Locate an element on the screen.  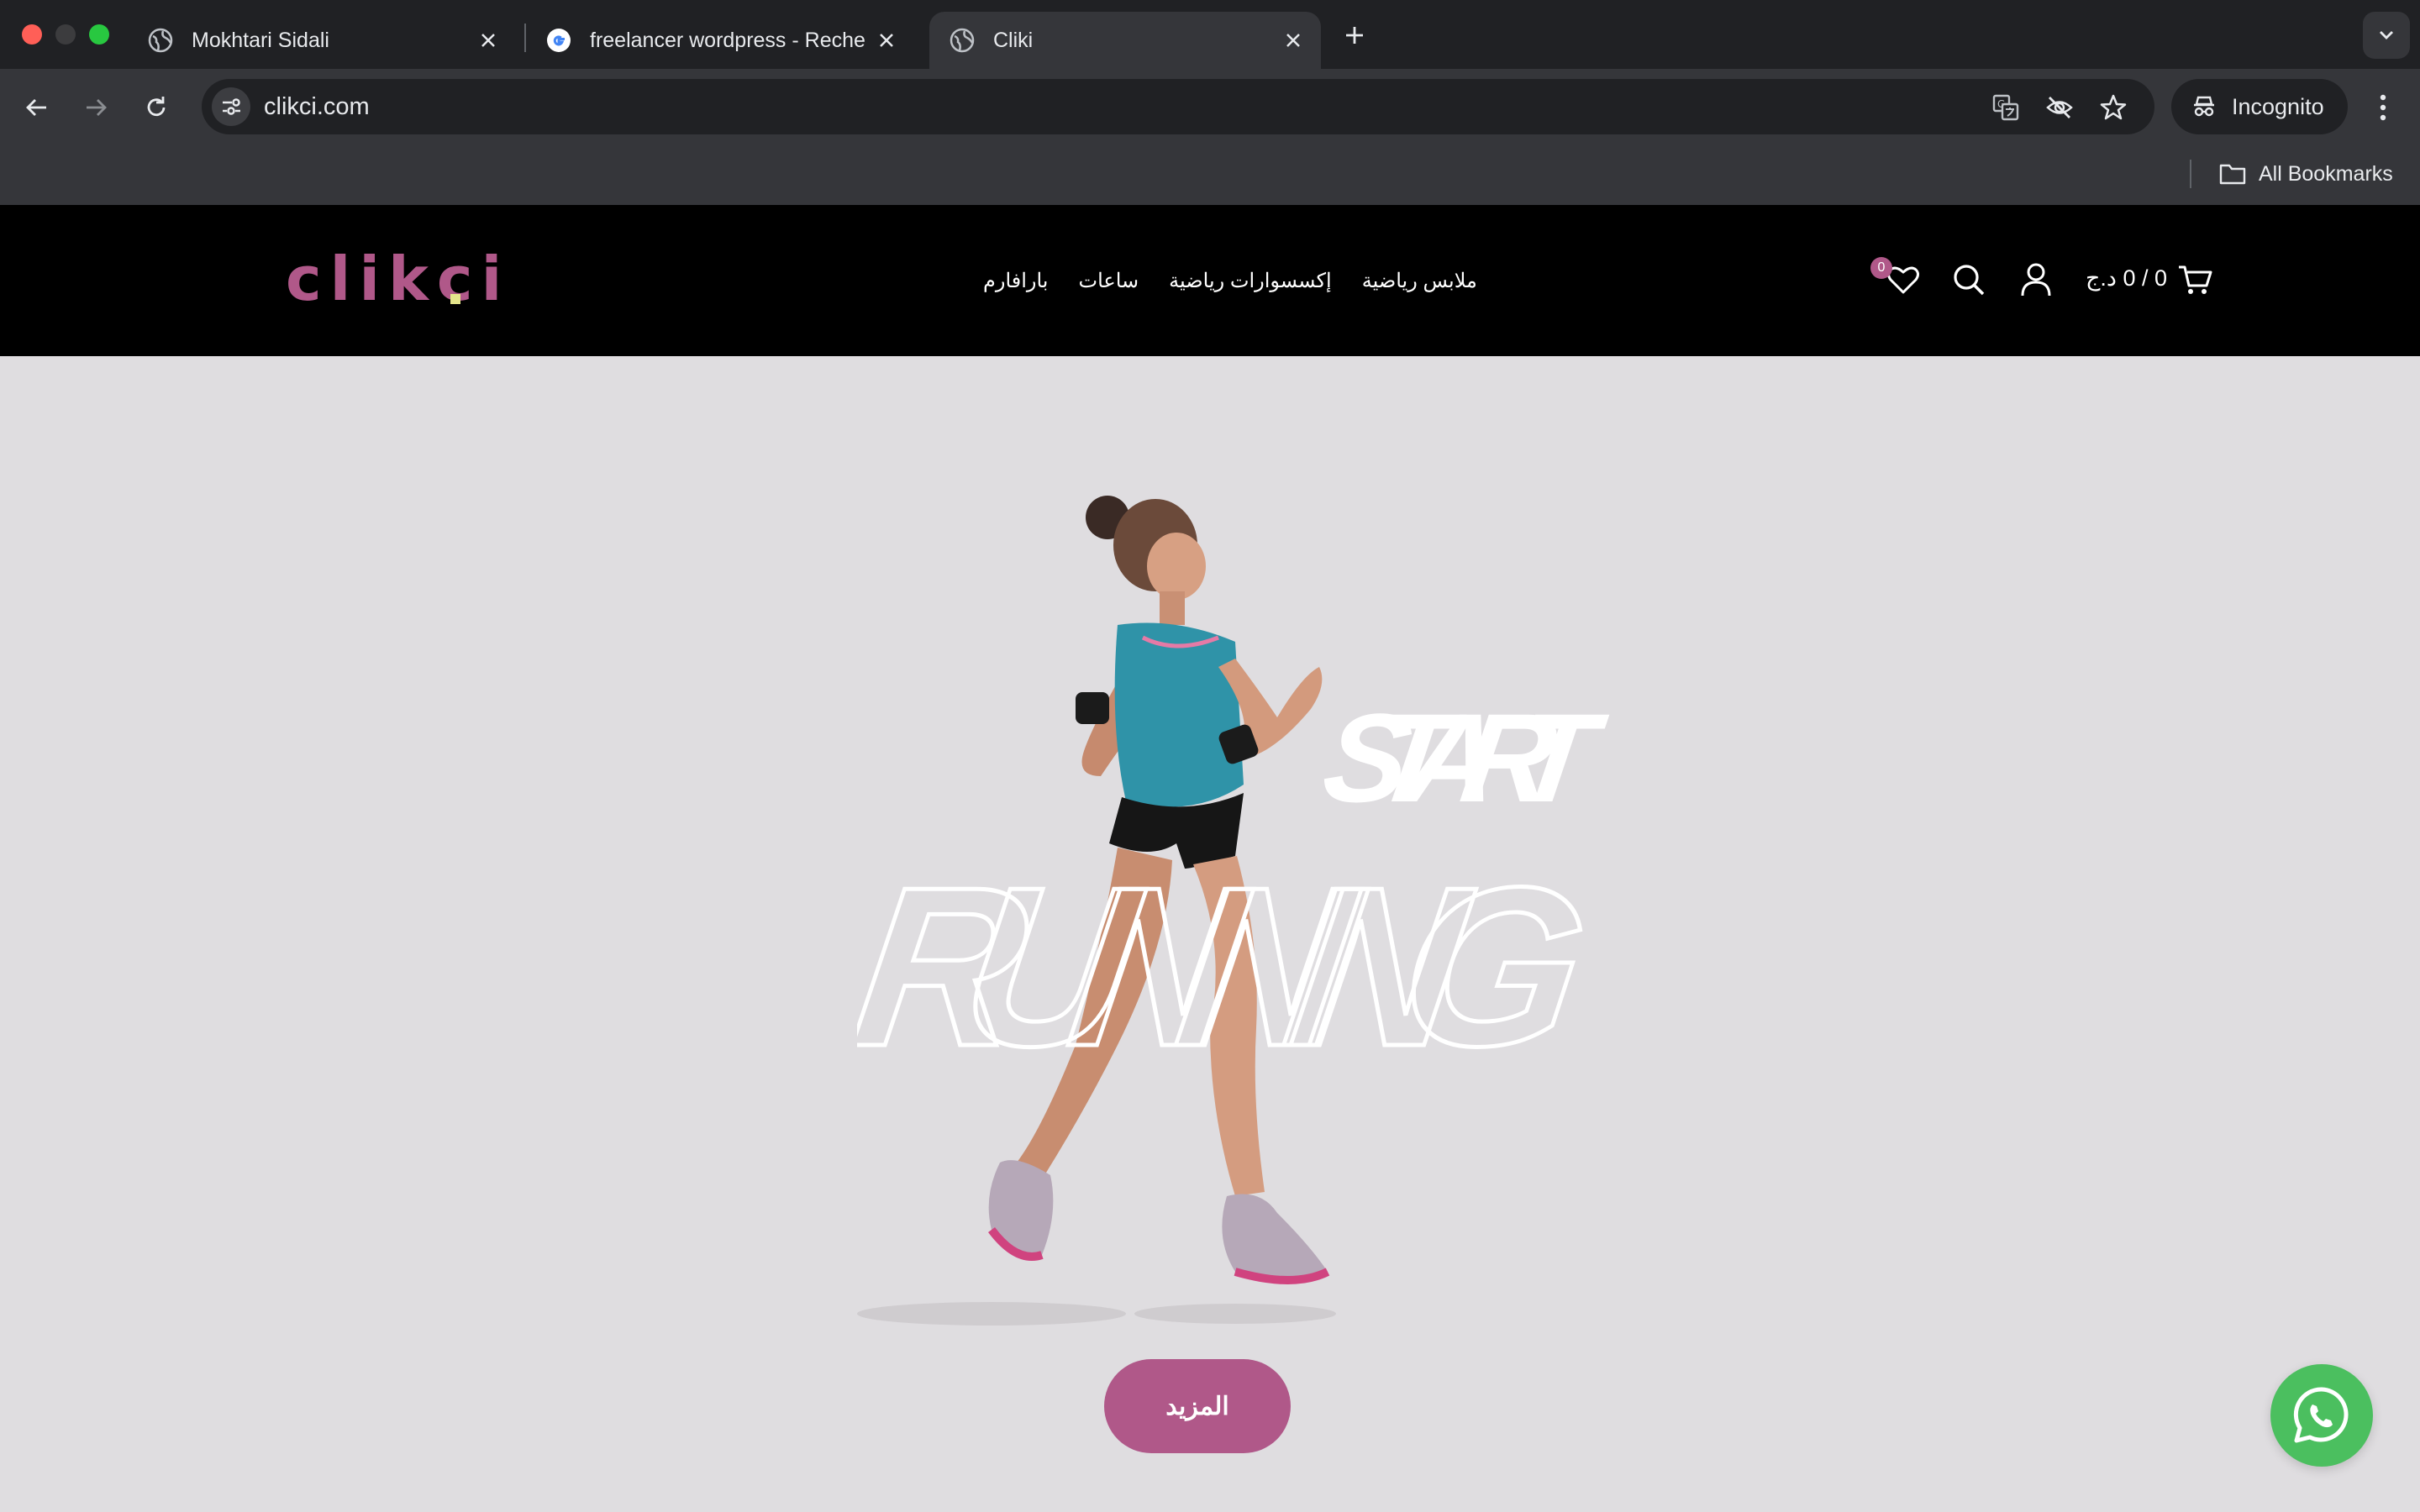
bookmarks-separator is located at coordinates (2190, 174).